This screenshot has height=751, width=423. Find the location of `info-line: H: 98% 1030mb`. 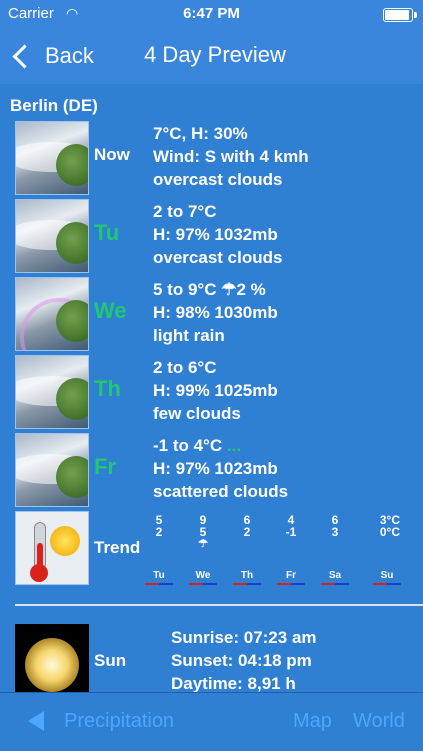

info-line: H: 98% 1030mb is located at coordinates (215, 312).